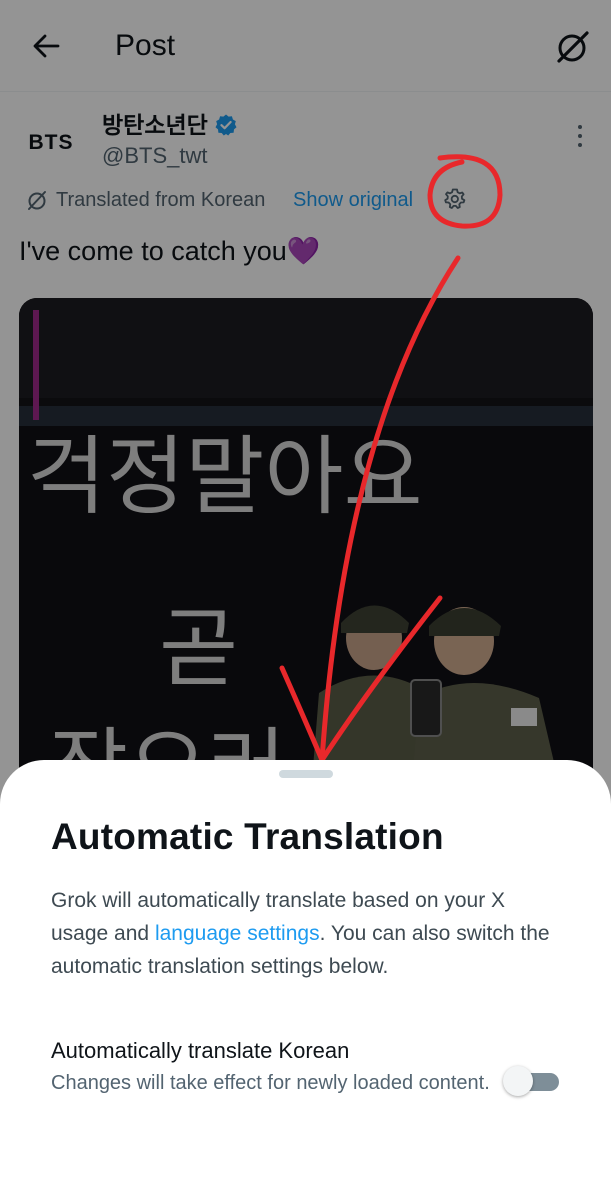 The height and width of the screenshot is (1200, 611). I want to click on language-settings-link: language settings, so click(237, 933).